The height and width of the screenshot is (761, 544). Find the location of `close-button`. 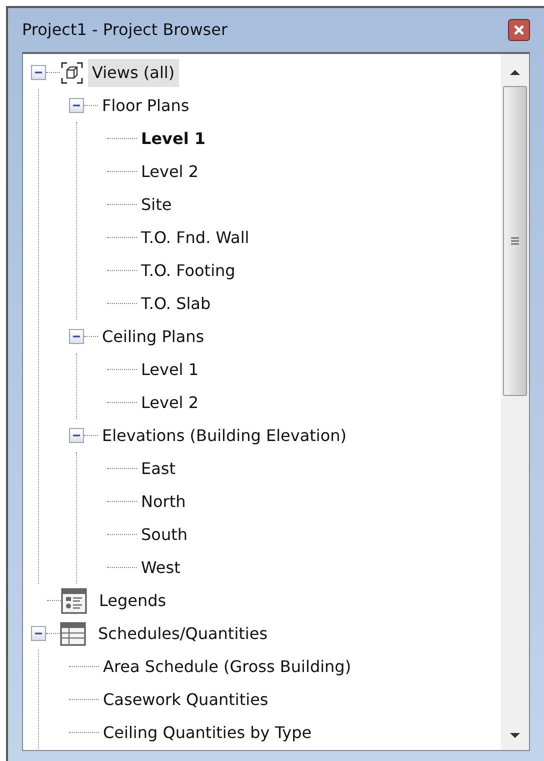

close-button is located at coordinates (519, 30).